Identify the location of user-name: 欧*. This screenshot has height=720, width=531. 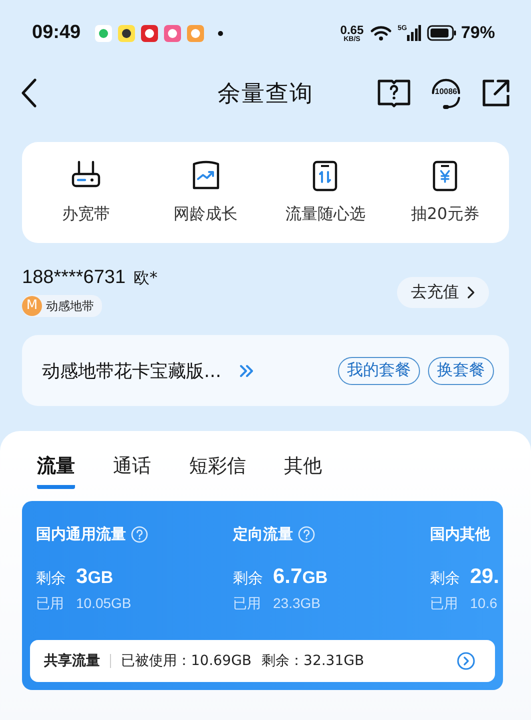
(146, 278).